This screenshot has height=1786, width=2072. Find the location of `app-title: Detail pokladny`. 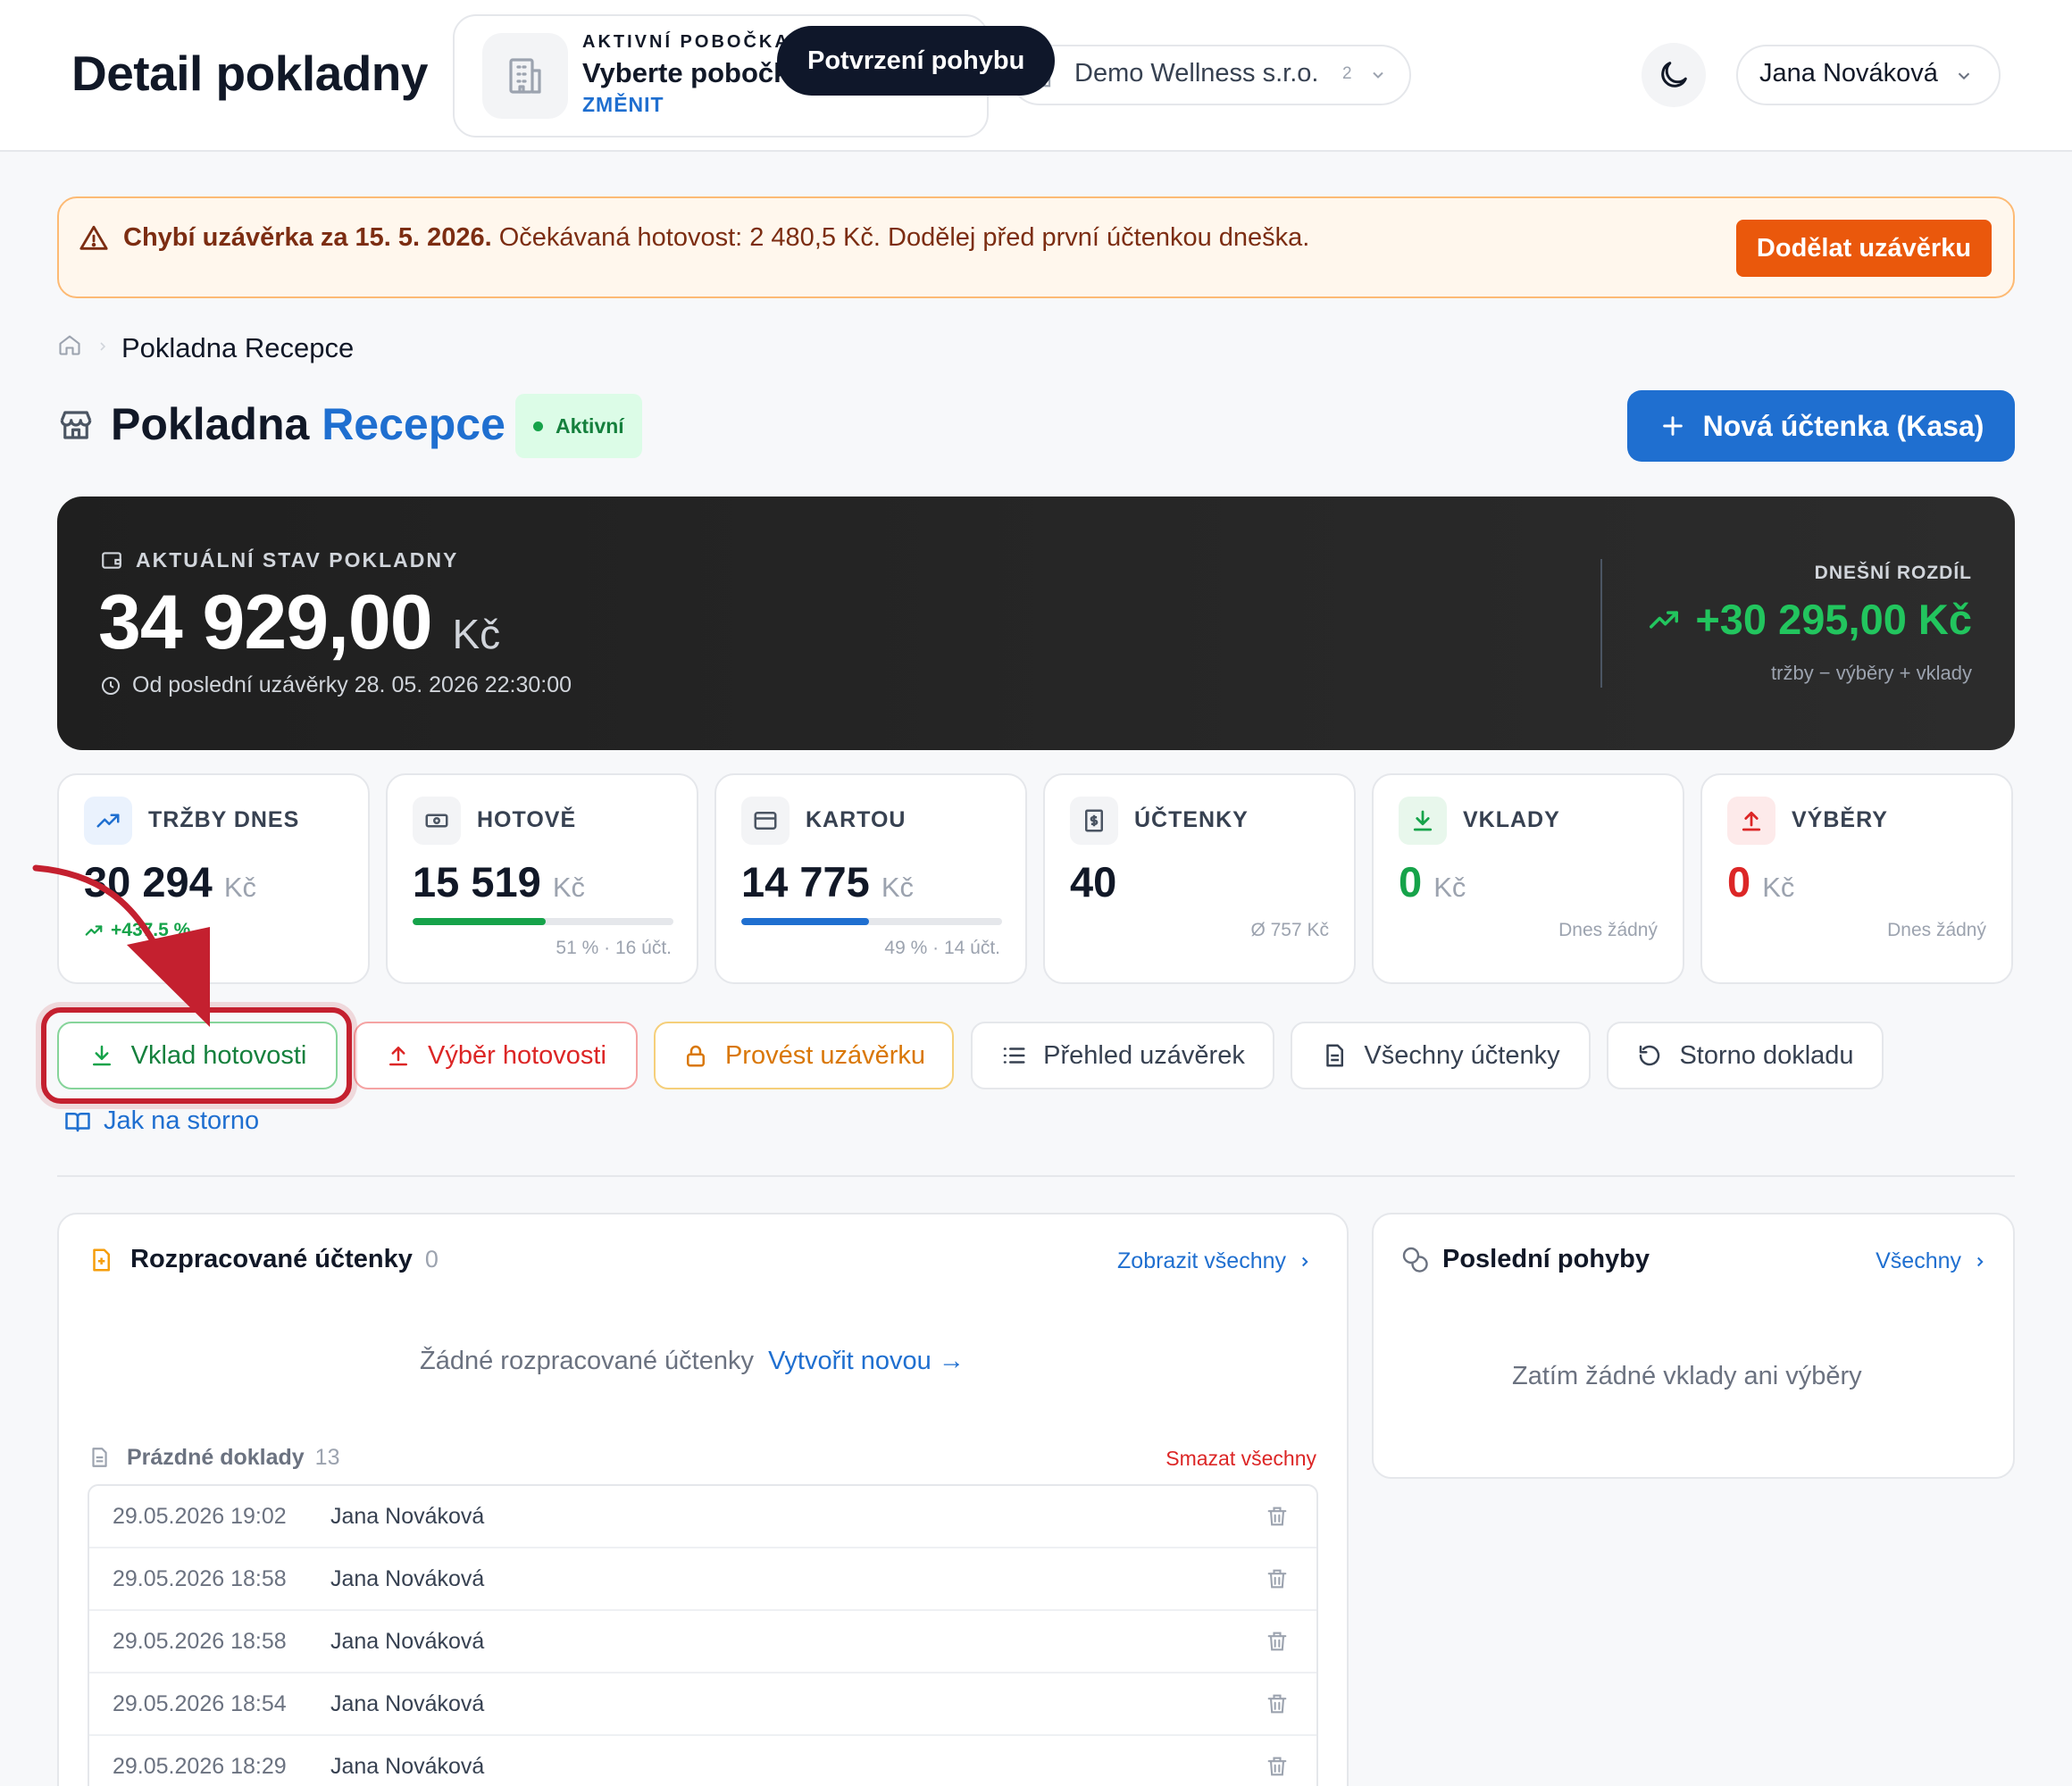

app-title: Detail pokladny is located at coordinates (249, 73).